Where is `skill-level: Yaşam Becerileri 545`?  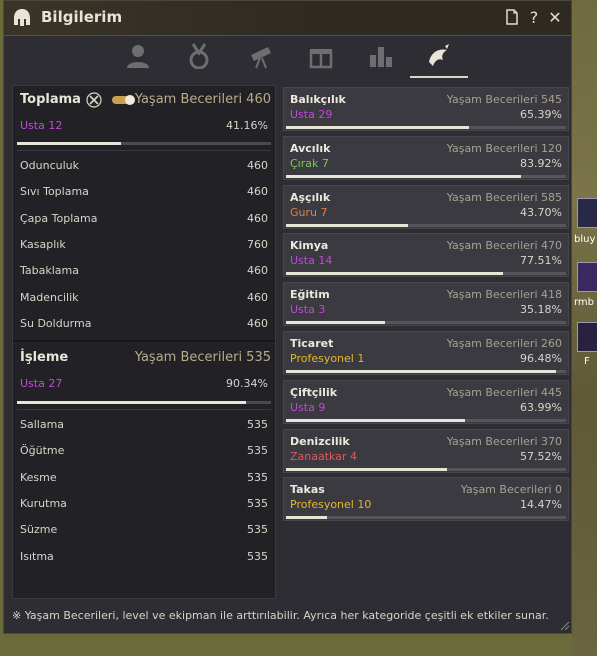
skill-level: Yaşam Becerileri 545 is located at coordinates (504, 99).